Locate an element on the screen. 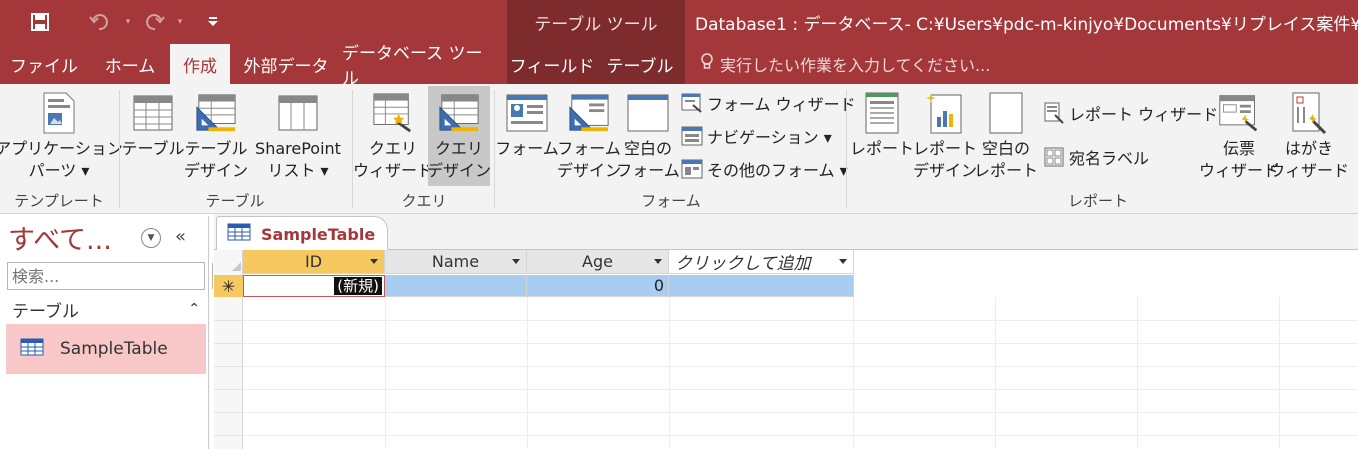  column-header-click-to-add: クリックして追加 is located at coordinates (761, 262).